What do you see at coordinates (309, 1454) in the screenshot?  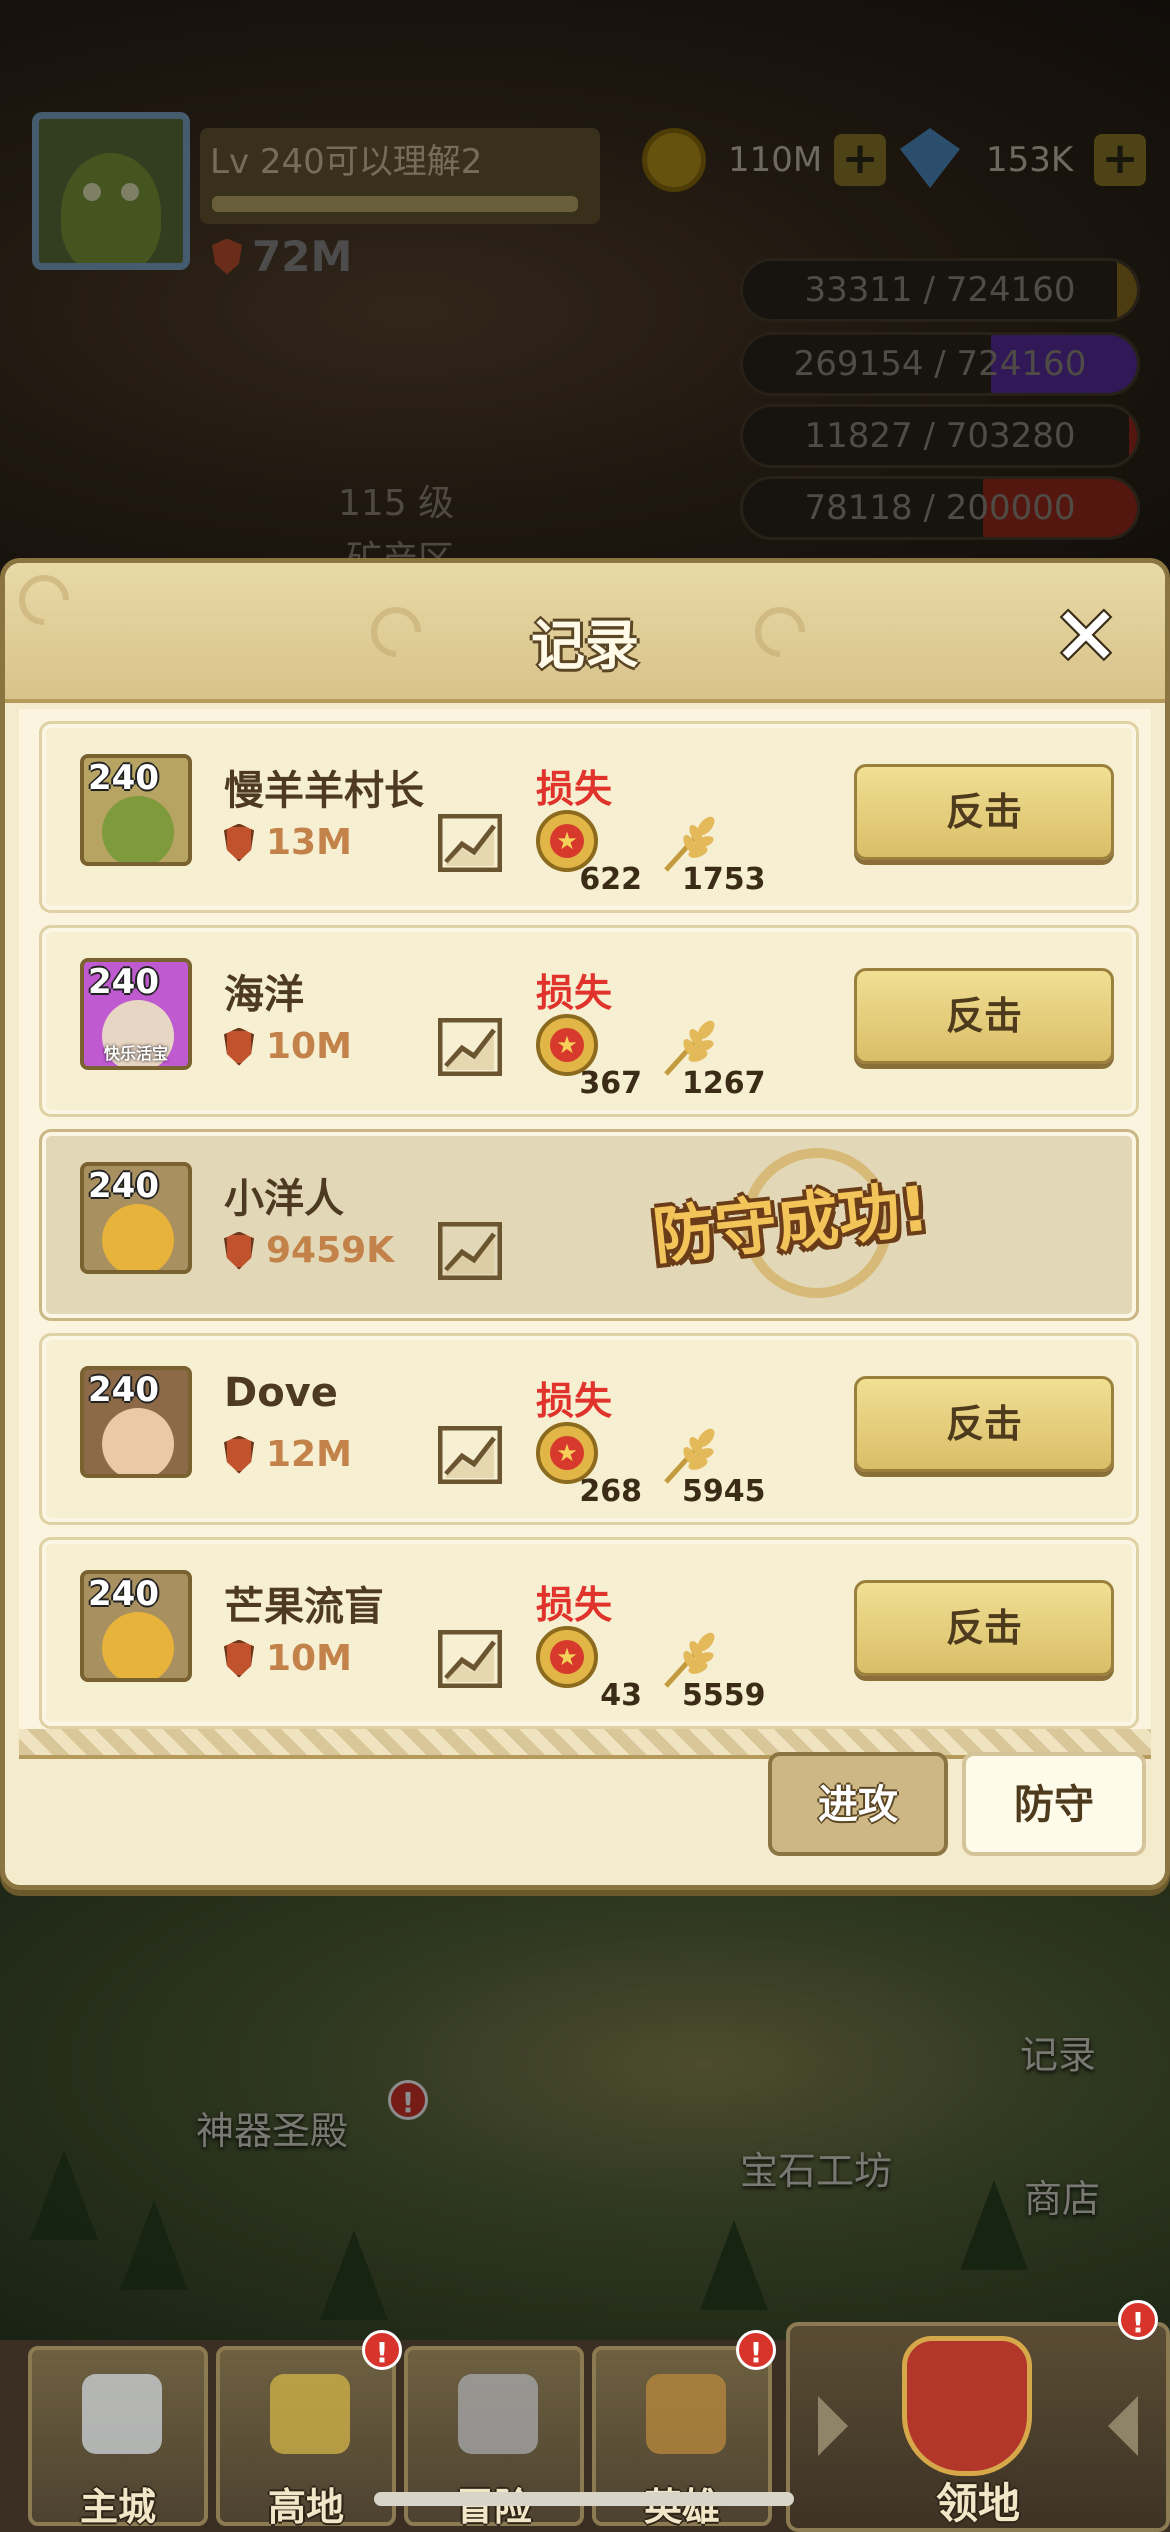 I see `opponent-power-value: 12M` at bounding box center [309, 1454].